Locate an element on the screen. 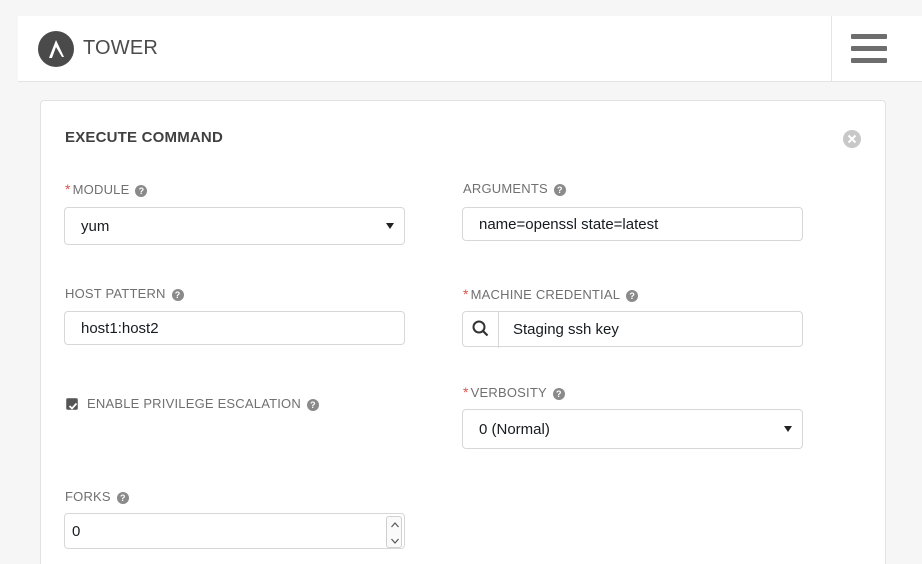  host-pattern-input: host1:host2 is located at coordinates (234, 328).